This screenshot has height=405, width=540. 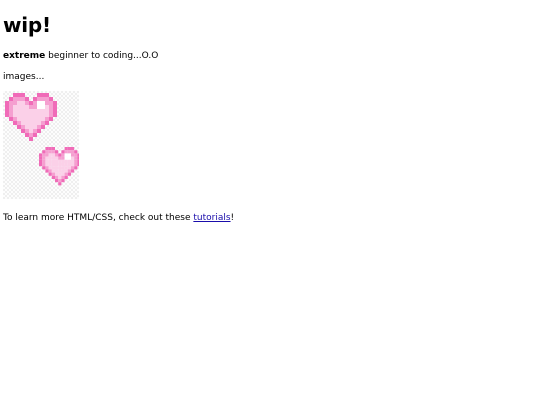 I want to click on page-title: wip!, so click(x=27, y=25).